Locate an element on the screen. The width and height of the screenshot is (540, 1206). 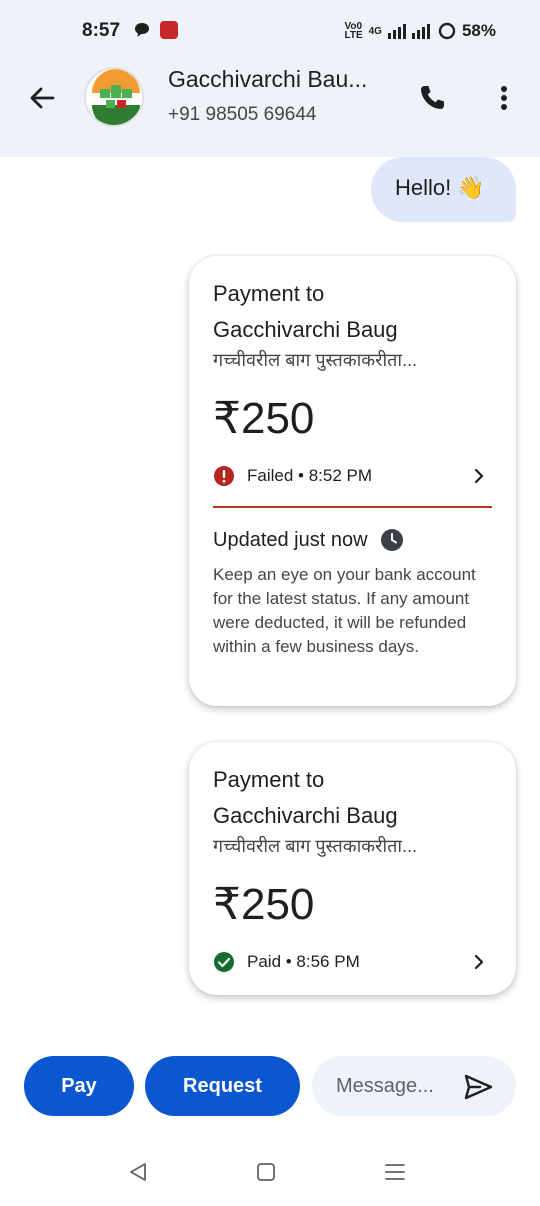
battery-icon is located at coordinates (447, 31).